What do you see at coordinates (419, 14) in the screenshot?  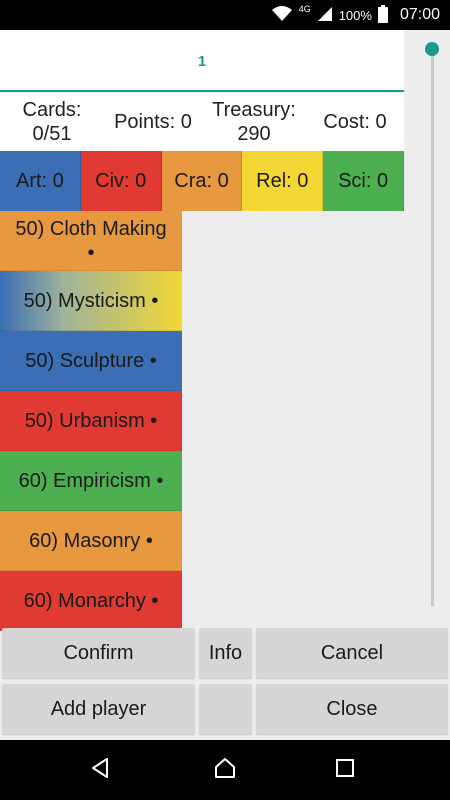 I see `clock: 07:00` at bounding box center [419, 14].